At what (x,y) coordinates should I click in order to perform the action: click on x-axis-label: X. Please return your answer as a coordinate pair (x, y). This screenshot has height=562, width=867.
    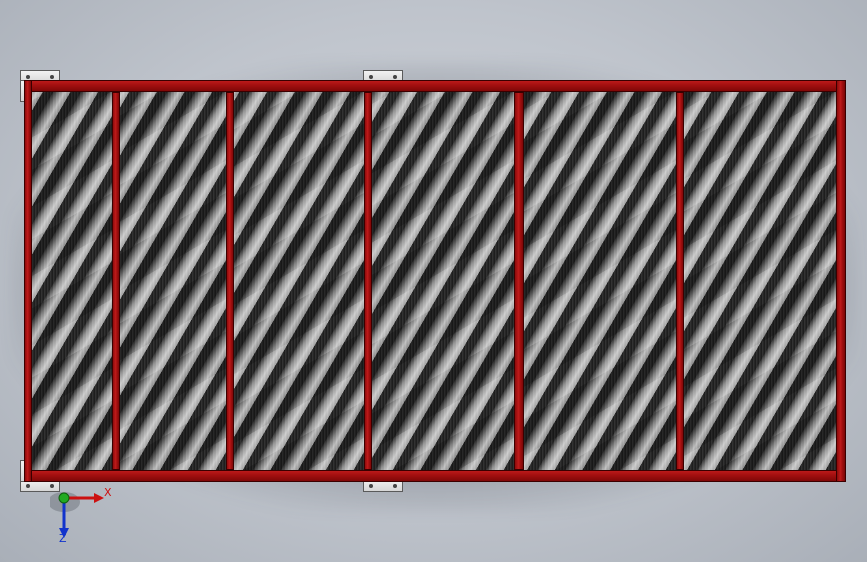
    Looking at the image, I should click on (108, 492).